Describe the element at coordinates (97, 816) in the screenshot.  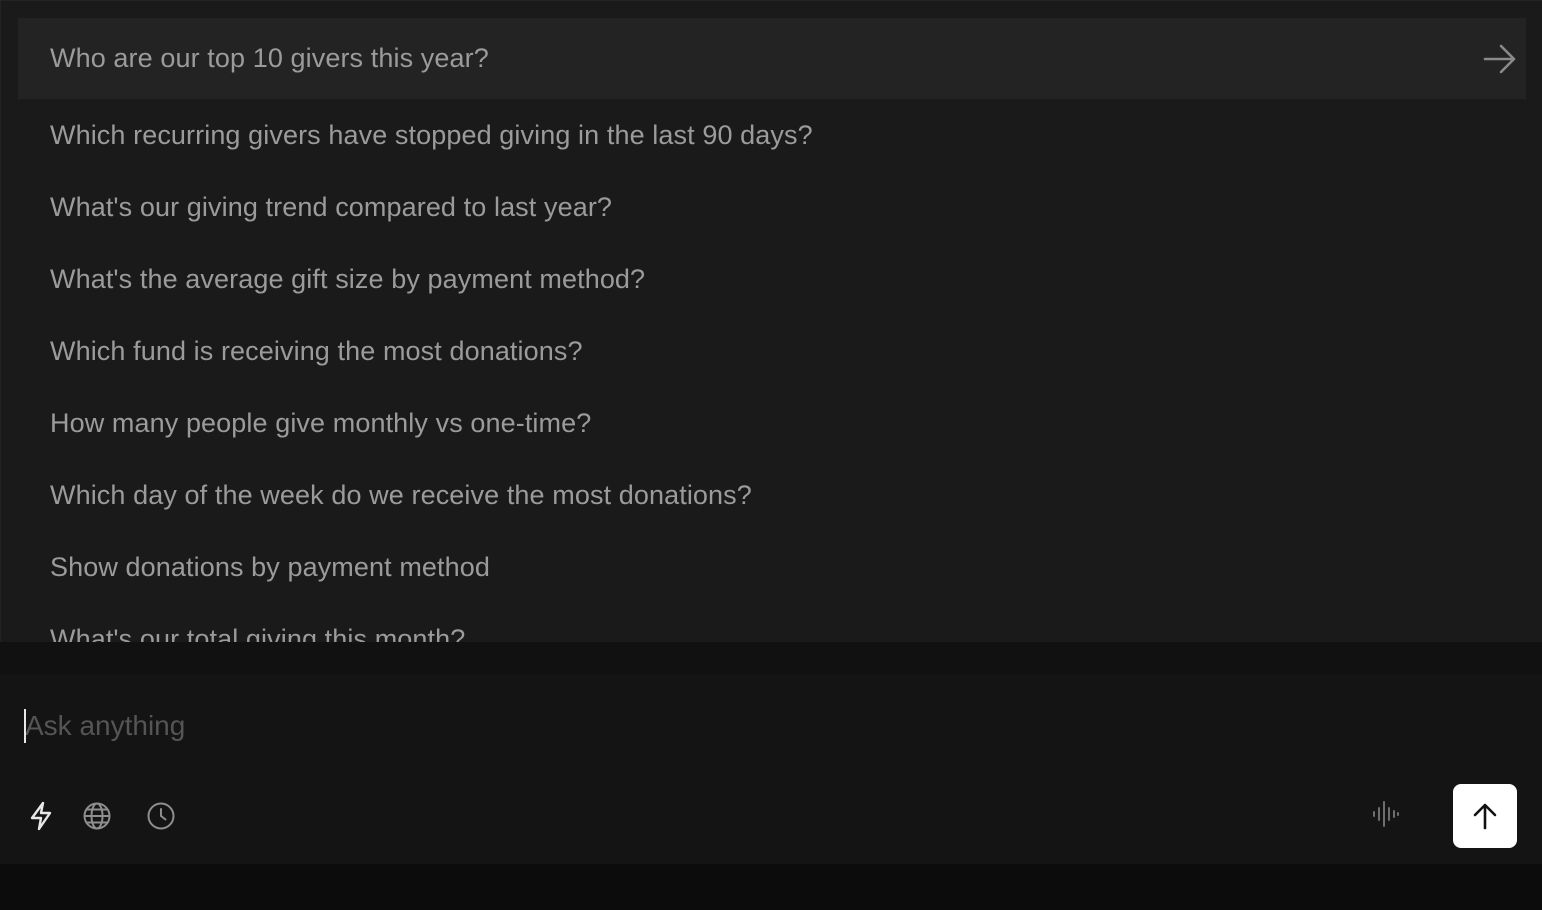
I see `globe-icon` at that location.